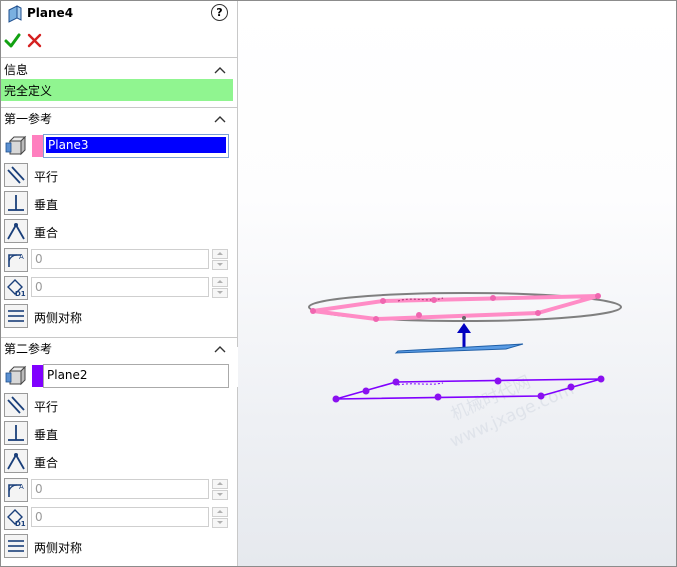 The width and height of the screenshot is (677, 567). What do you see at coordinates (119, 14) in the screenshot?
I see `property-manager-header: Plane4 ?` at bounding box center [119, 14].